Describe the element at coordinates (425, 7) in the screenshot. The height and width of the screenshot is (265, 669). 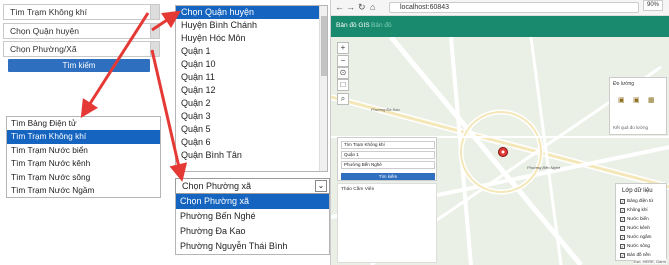
I see `url-text: localhost:60843` at that location.